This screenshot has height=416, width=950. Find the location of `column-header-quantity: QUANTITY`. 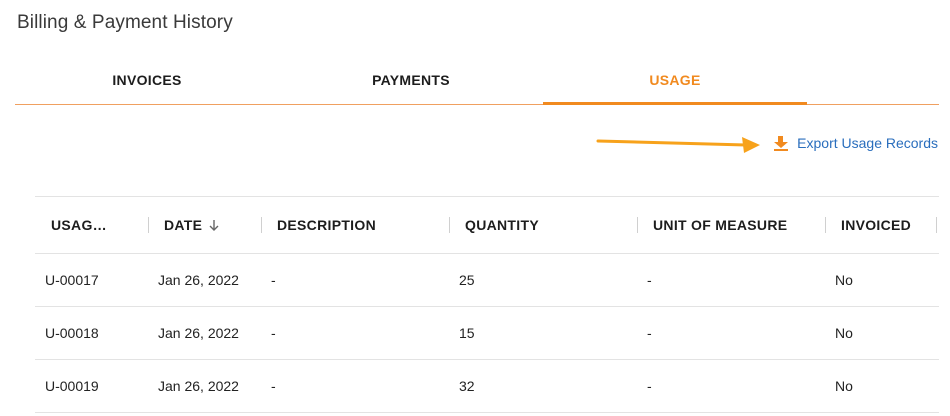

column-header-quantity: QUANTITY is located at coordinates (502, 225).